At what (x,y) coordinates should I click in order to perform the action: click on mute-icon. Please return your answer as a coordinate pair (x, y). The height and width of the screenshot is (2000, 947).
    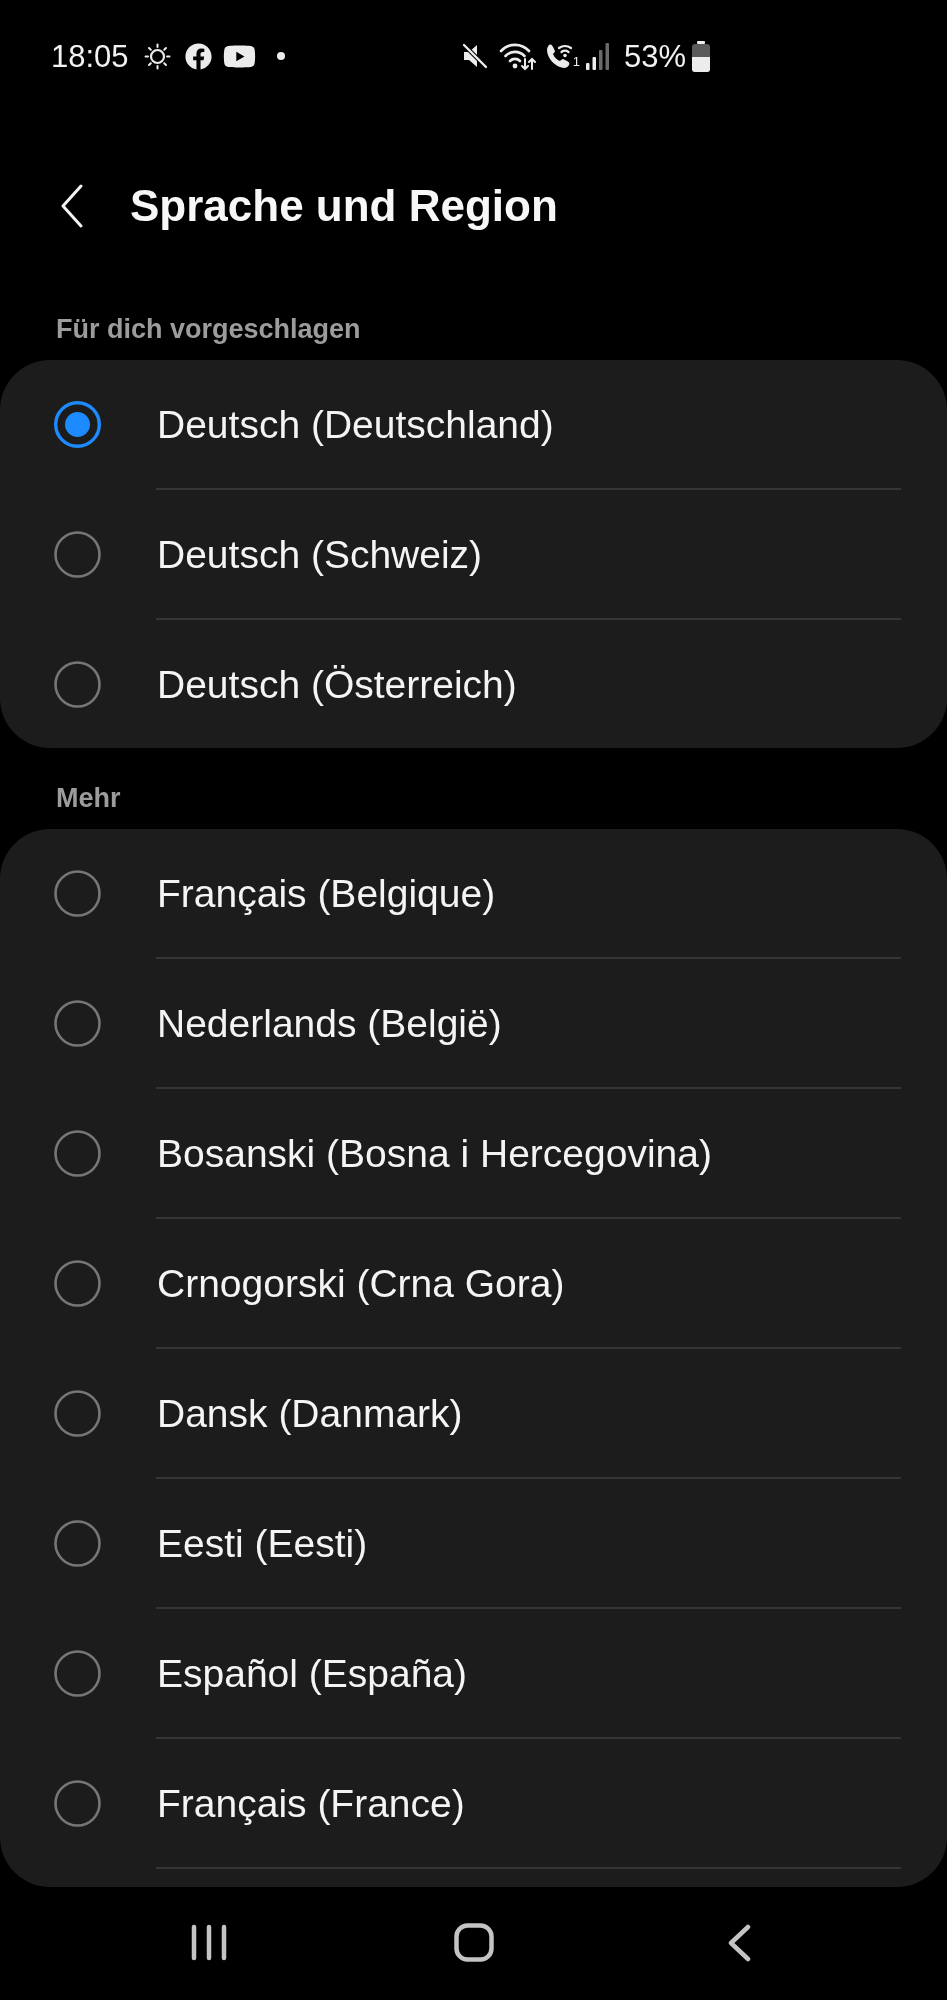
    Looking at the image, I should click on (474, 56).